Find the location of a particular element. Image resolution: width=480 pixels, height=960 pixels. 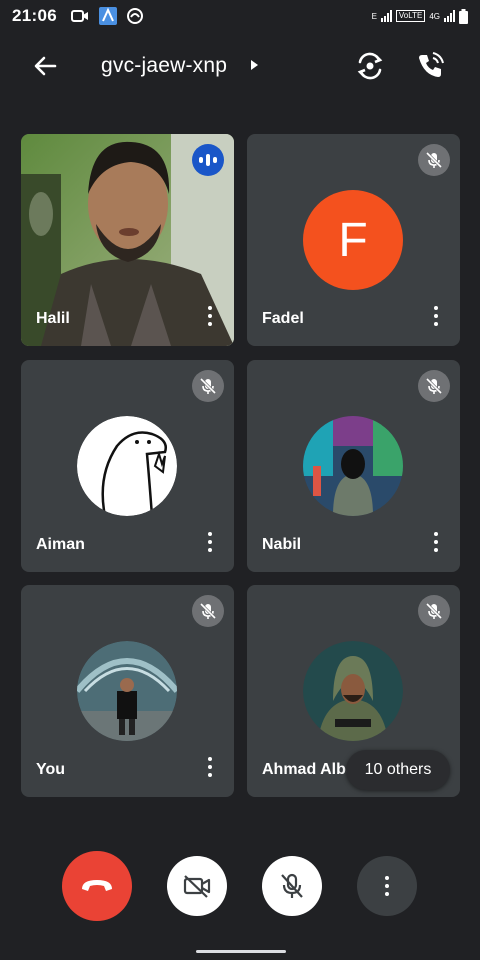

participant-tile-you: You is located at coordinates (127, 691).